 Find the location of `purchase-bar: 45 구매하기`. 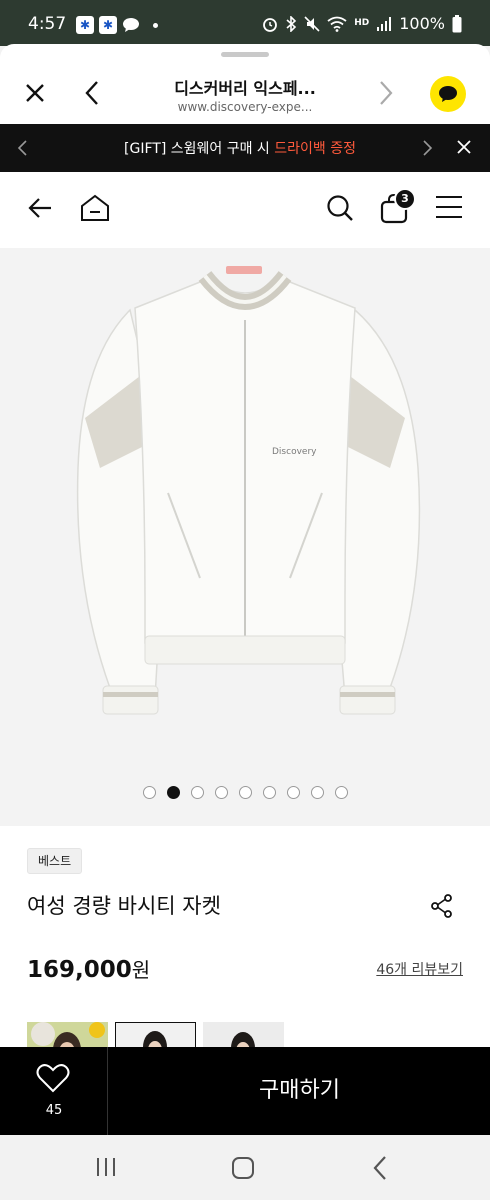

purchase-bar: 45 구매하기 is located at coordinates (245, 1091).